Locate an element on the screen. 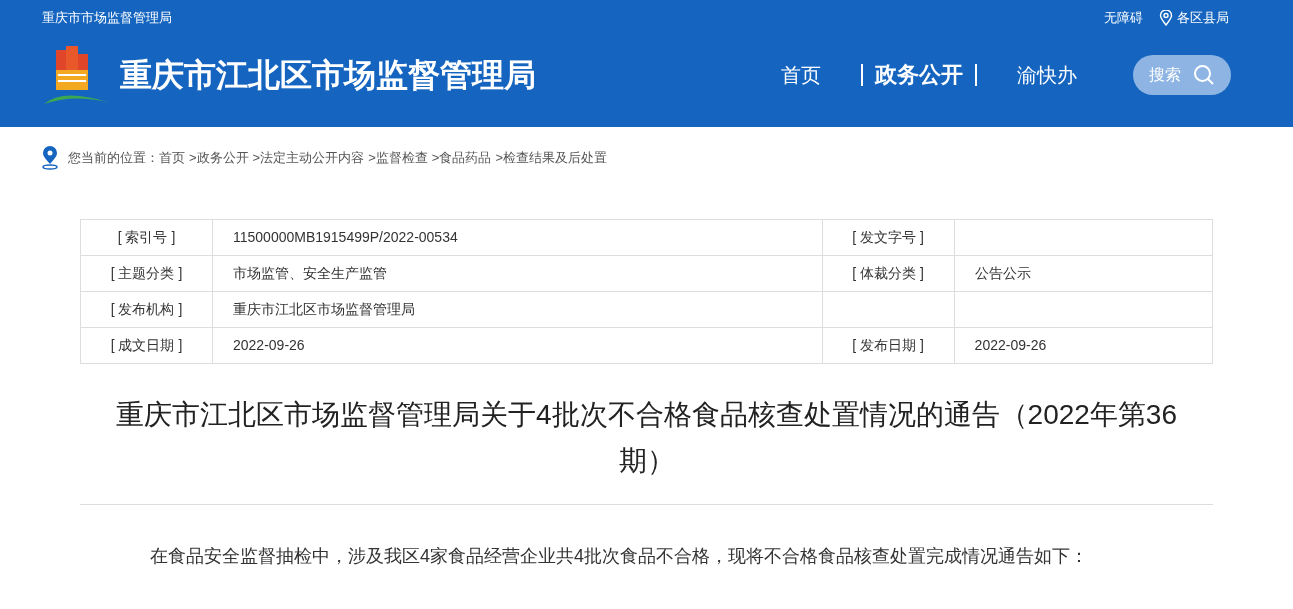 The width and height of the screenshot is (1293, 609). district-link: 各区县局 is located at coordinates (1194, 18).